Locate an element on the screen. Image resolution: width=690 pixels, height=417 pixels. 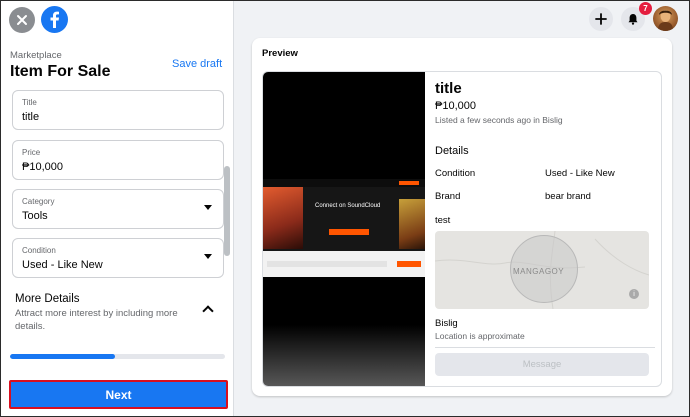
category-label: Category is located at coordinates (38, 201).